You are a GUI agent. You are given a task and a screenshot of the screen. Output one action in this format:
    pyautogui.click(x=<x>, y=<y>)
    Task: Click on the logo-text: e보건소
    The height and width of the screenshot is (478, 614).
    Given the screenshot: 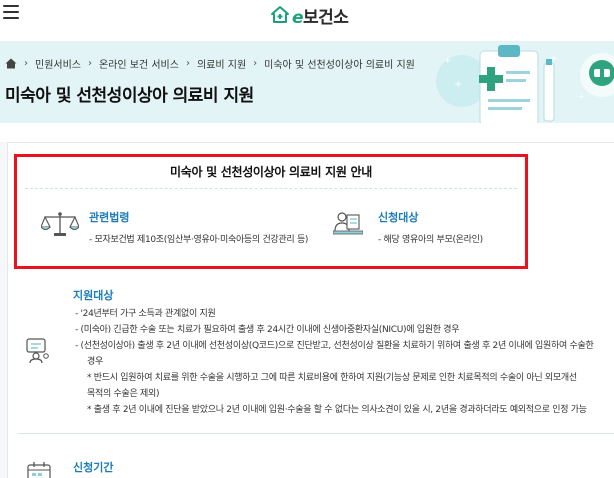 What is the action you would take?
    pyautogui.click(x=320, y=15)
    